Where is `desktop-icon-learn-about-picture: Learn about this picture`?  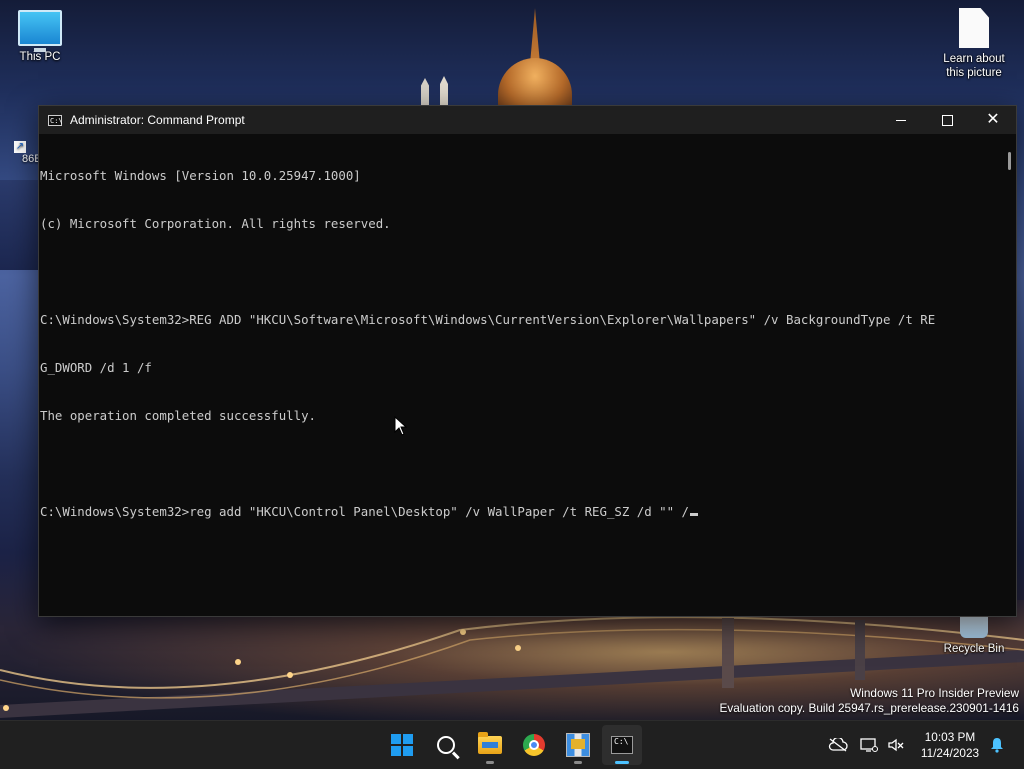 desktop-icon-learn-about-picture: Learn about this picture is located at coordinates (974, 44).